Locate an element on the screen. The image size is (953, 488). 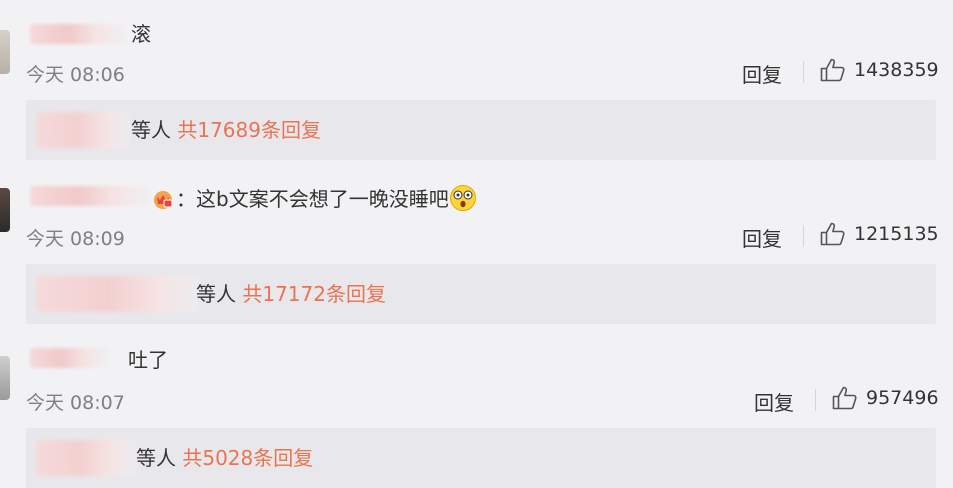
like-count: 1438359 is located at coordinates (896, 70).